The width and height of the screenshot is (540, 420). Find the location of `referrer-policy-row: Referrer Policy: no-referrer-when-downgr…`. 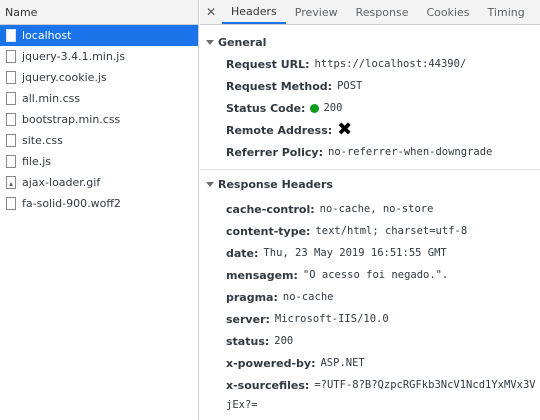

referrer-policy-row: Referrer Policy: no-referrer-when-downgr… is located at coordinates (370, 152).